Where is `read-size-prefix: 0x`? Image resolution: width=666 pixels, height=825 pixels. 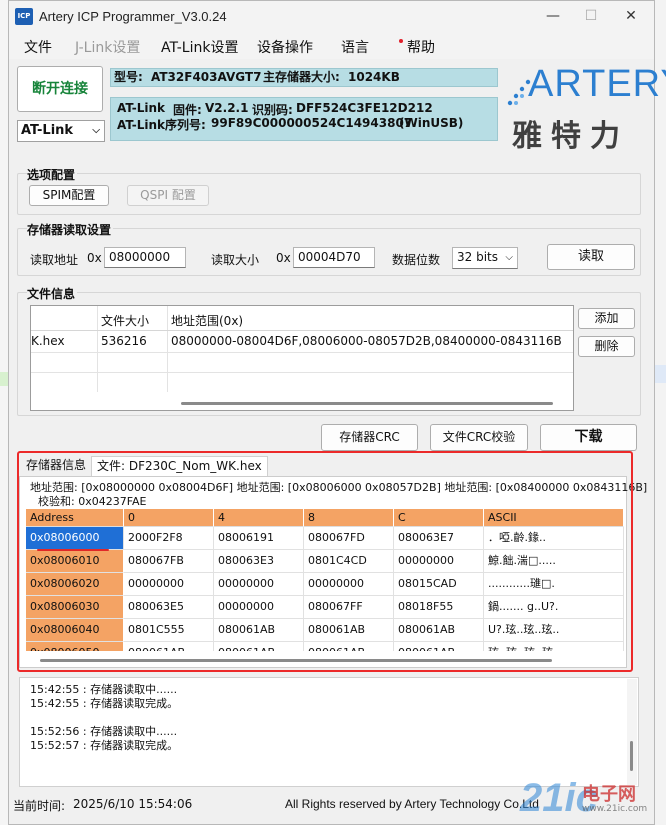
read-size-prefix: 0x is located at coordinates (283, 258).